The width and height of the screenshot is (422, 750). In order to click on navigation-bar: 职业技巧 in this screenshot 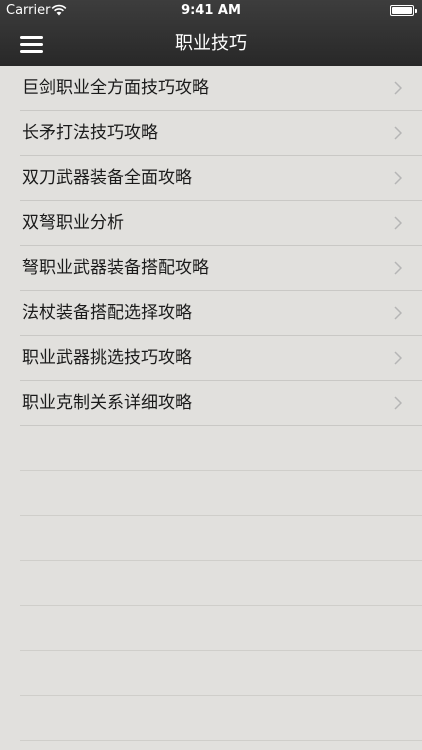, I will do `click(211, 44)`.